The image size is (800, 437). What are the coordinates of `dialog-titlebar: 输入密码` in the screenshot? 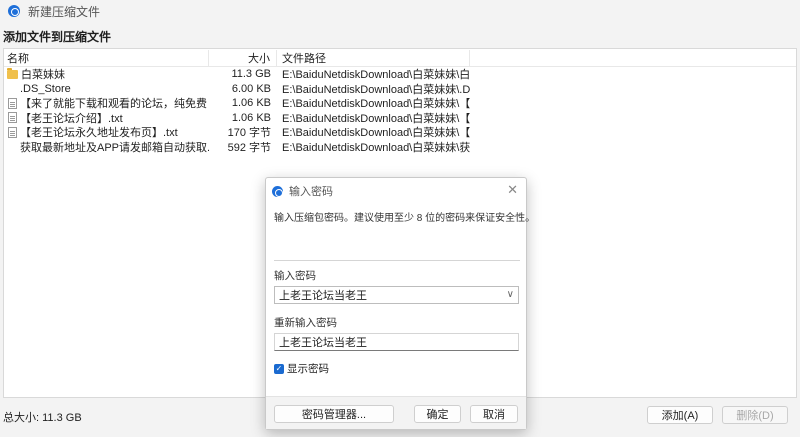 It's located at (302, 191).